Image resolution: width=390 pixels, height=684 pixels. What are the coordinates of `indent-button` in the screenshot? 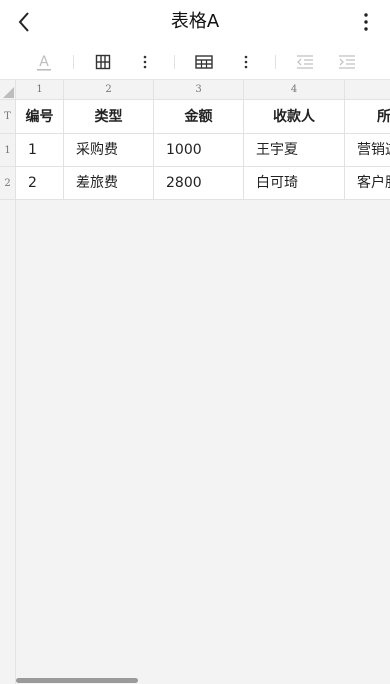 It's located at (347, 62).